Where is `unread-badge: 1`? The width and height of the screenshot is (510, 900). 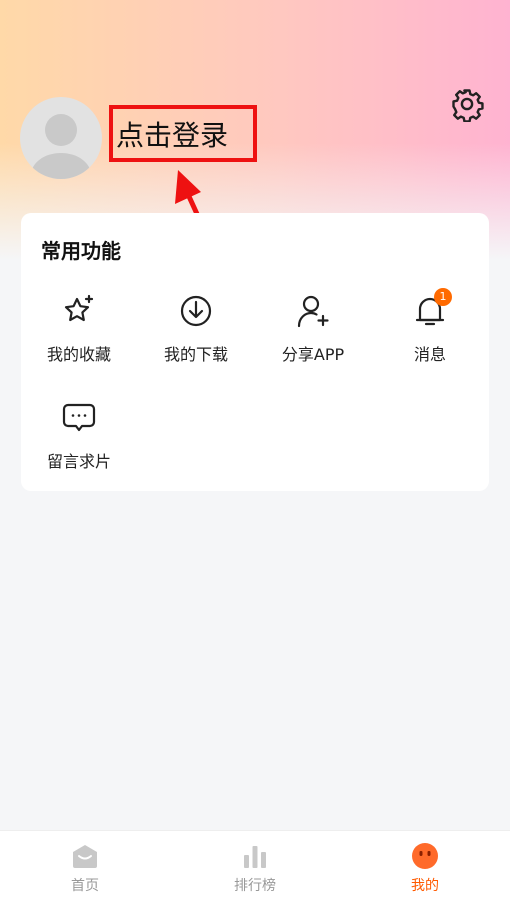
unread-badge: 1 is located at coordinates (443, 297).